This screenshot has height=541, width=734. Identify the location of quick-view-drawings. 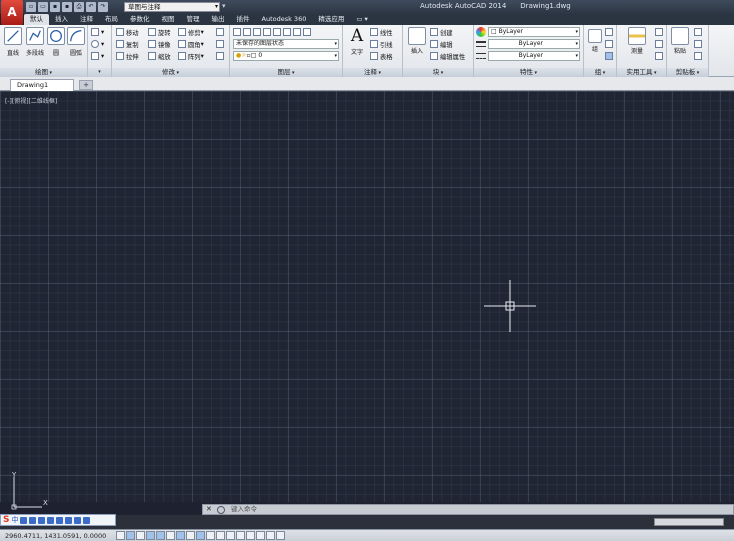
(280, 535).